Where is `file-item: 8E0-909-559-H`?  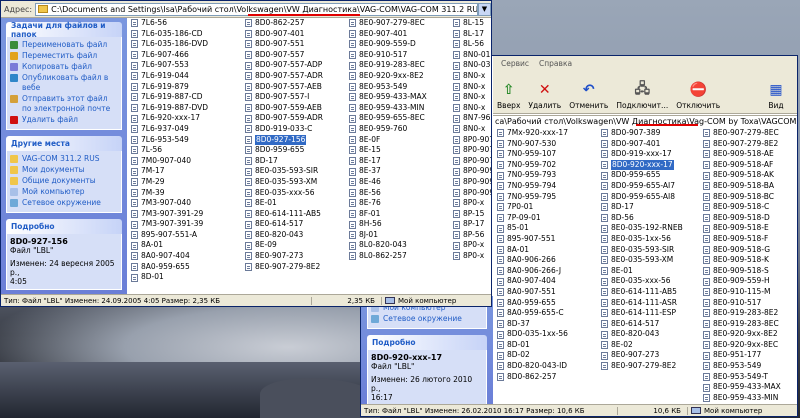
file-item: 8E0-909-559-H is located at coordinates (750, 281).